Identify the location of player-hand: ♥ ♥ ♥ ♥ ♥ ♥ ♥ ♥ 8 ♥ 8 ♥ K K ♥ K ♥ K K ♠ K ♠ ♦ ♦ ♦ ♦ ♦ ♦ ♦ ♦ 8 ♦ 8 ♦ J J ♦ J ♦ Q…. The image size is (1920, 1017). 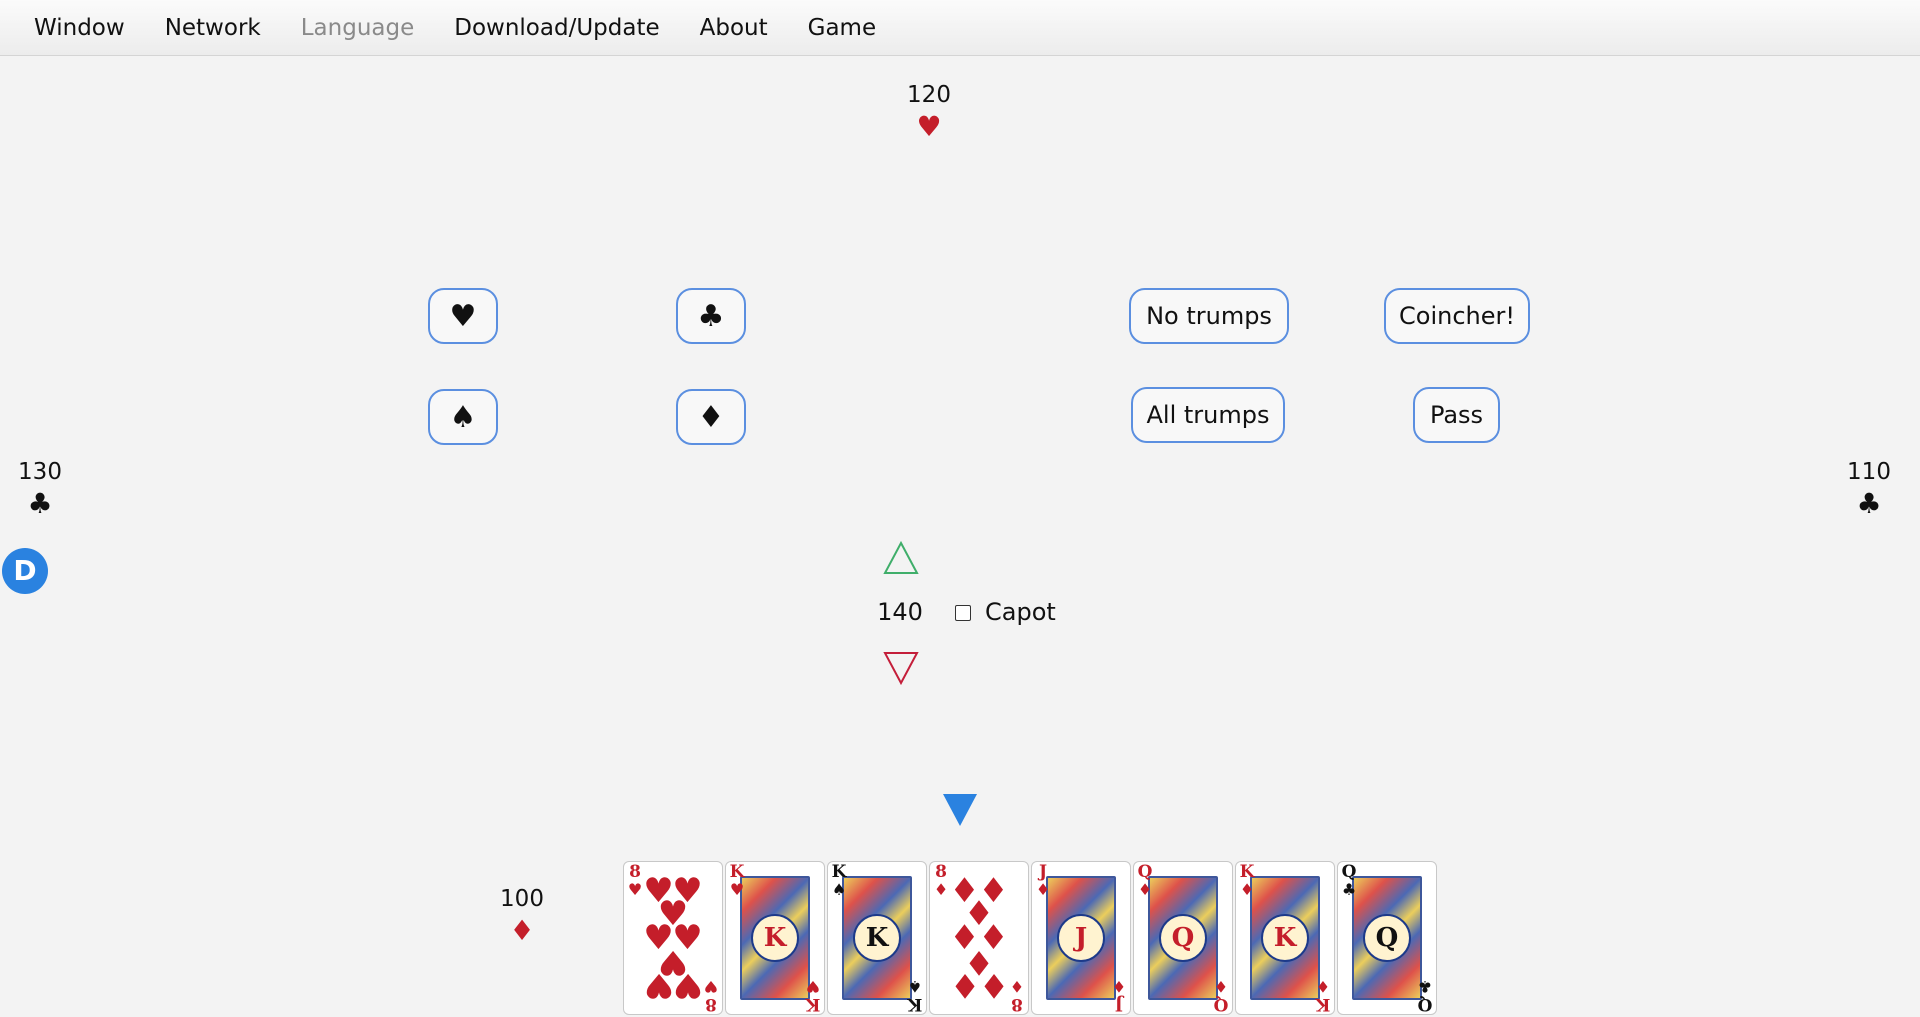
(1030, 938).